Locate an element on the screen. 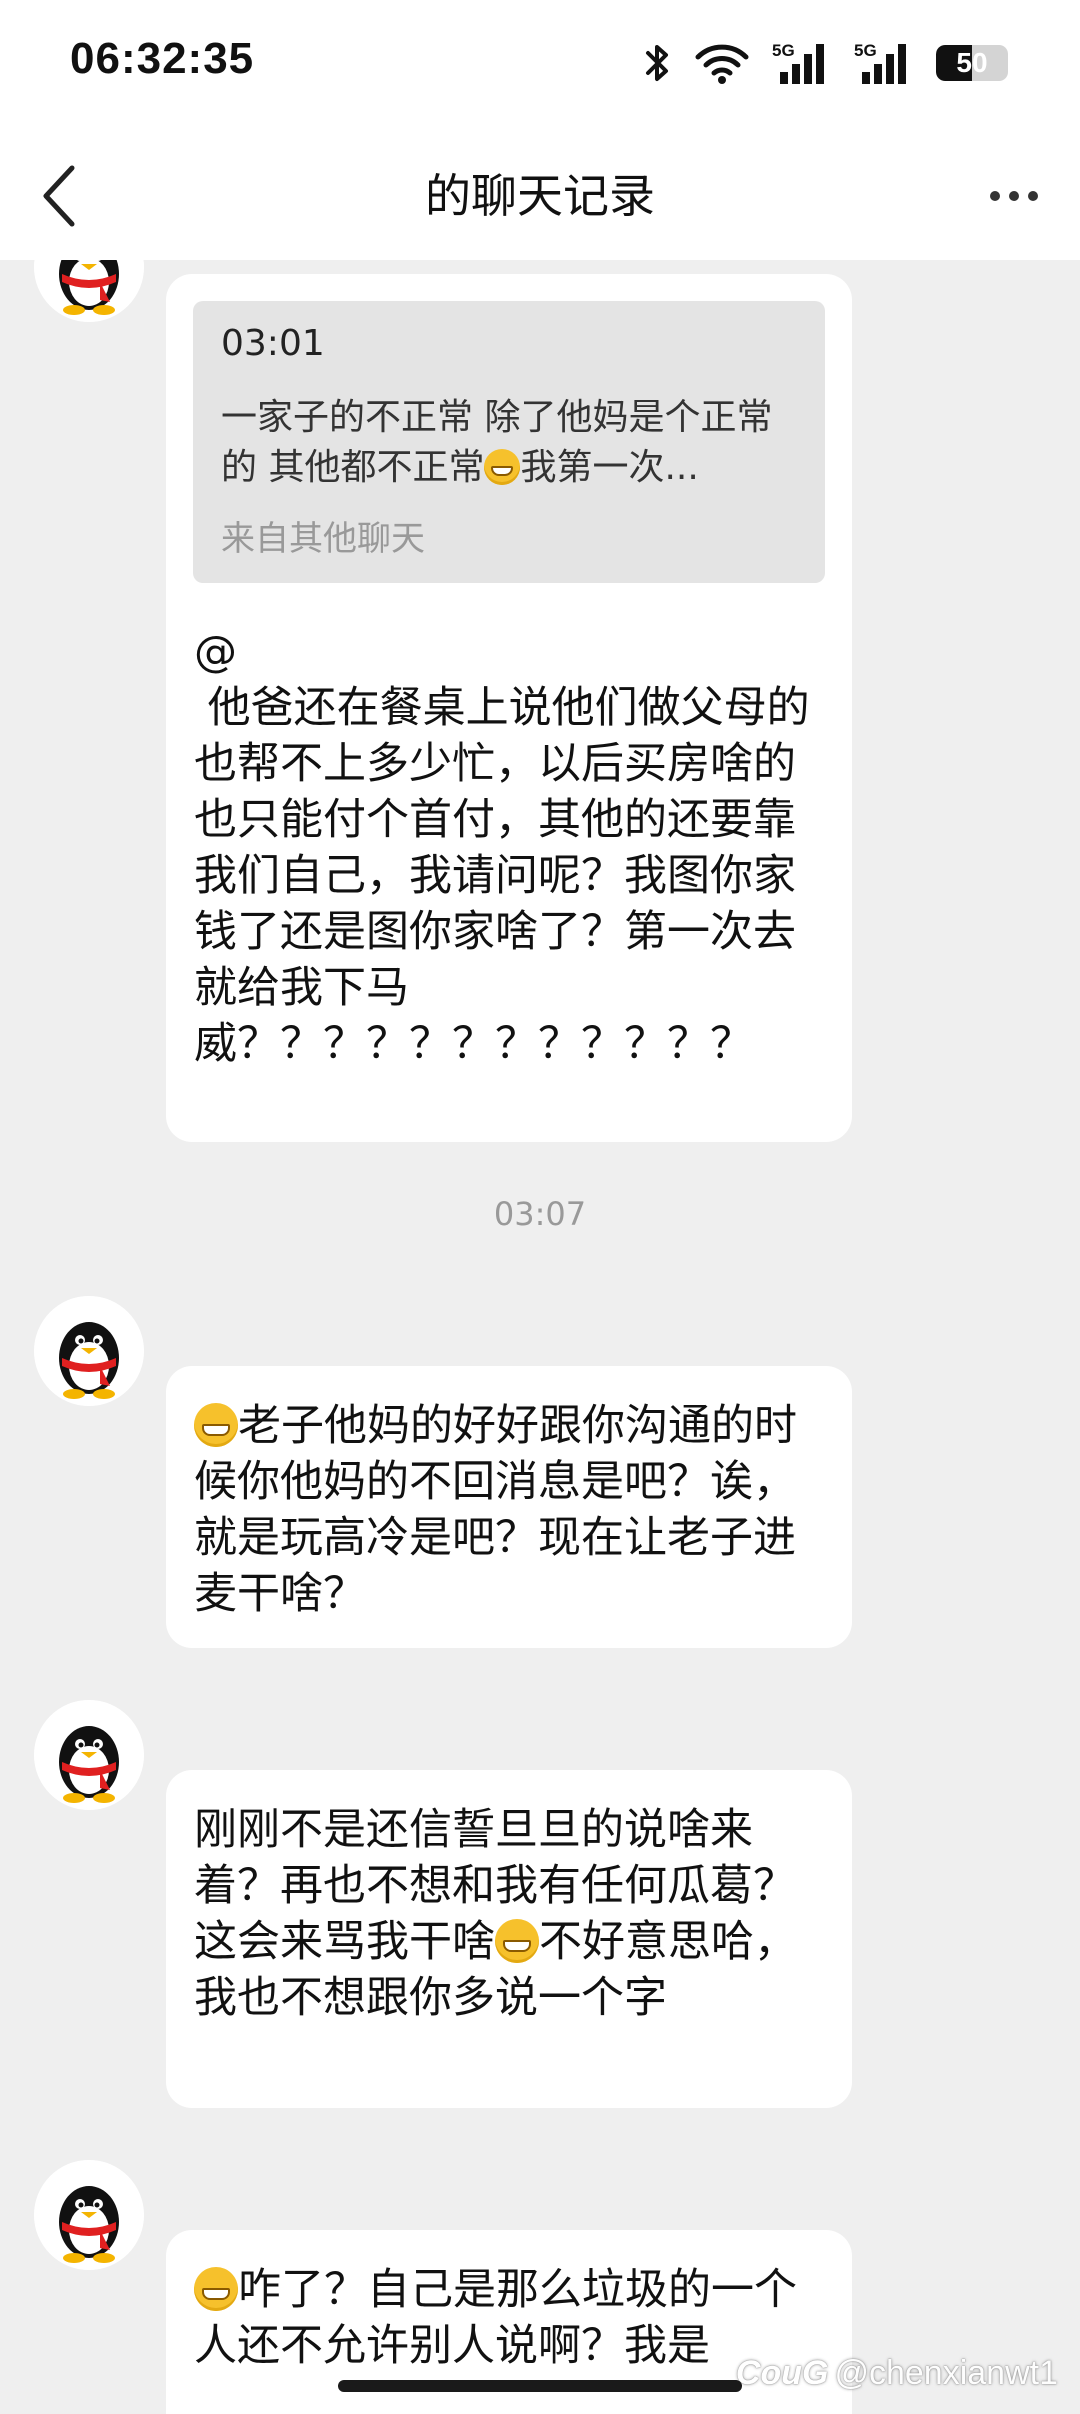 This screenshot has width=1080, height=2414. bluetooth-icon is located at coordinates (657, 63).